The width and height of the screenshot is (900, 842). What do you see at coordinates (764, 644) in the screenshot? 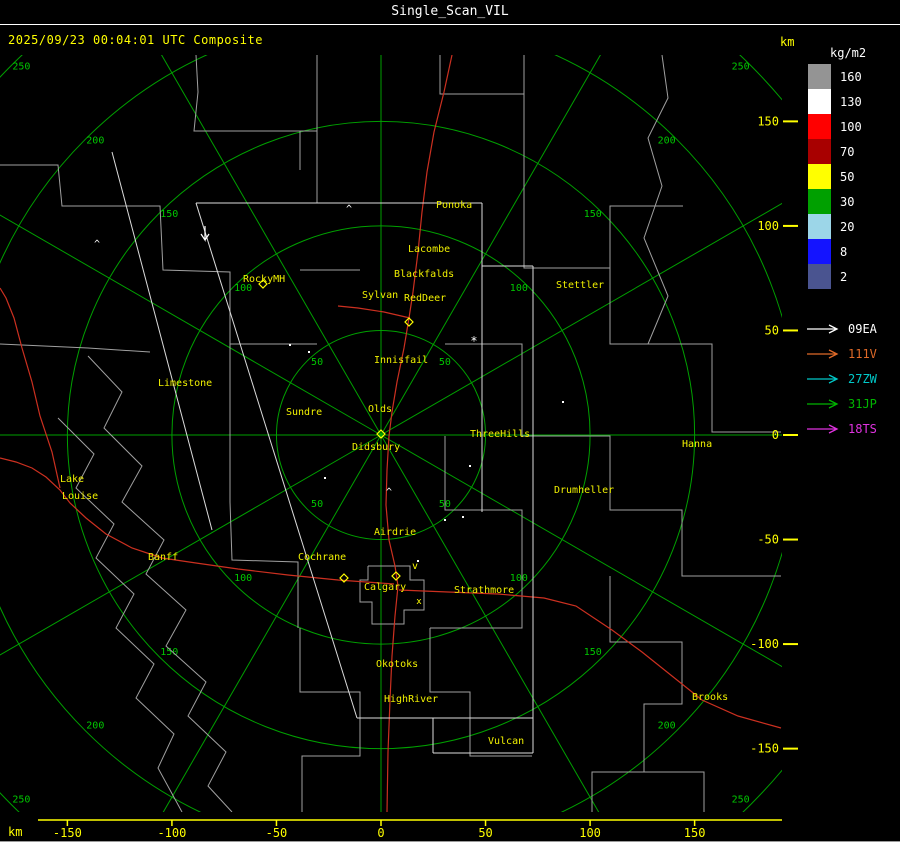
I see `right-axis-tick-label: -100` at bounding box center [764, 644].